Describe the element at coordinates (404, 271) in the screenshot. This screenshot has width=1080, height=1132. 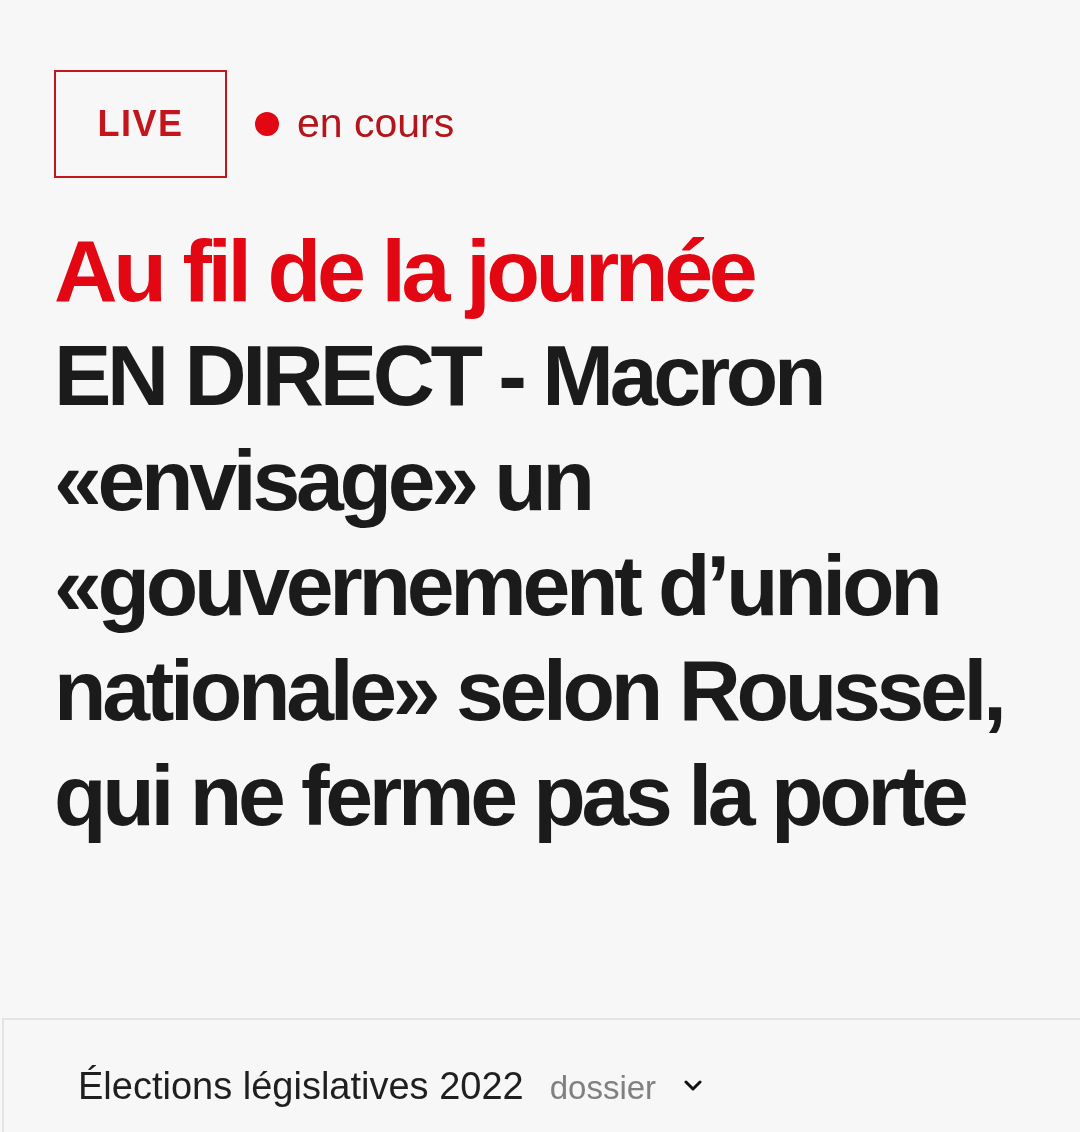
I see `kicker-title: Au fil de la journée` at that location.